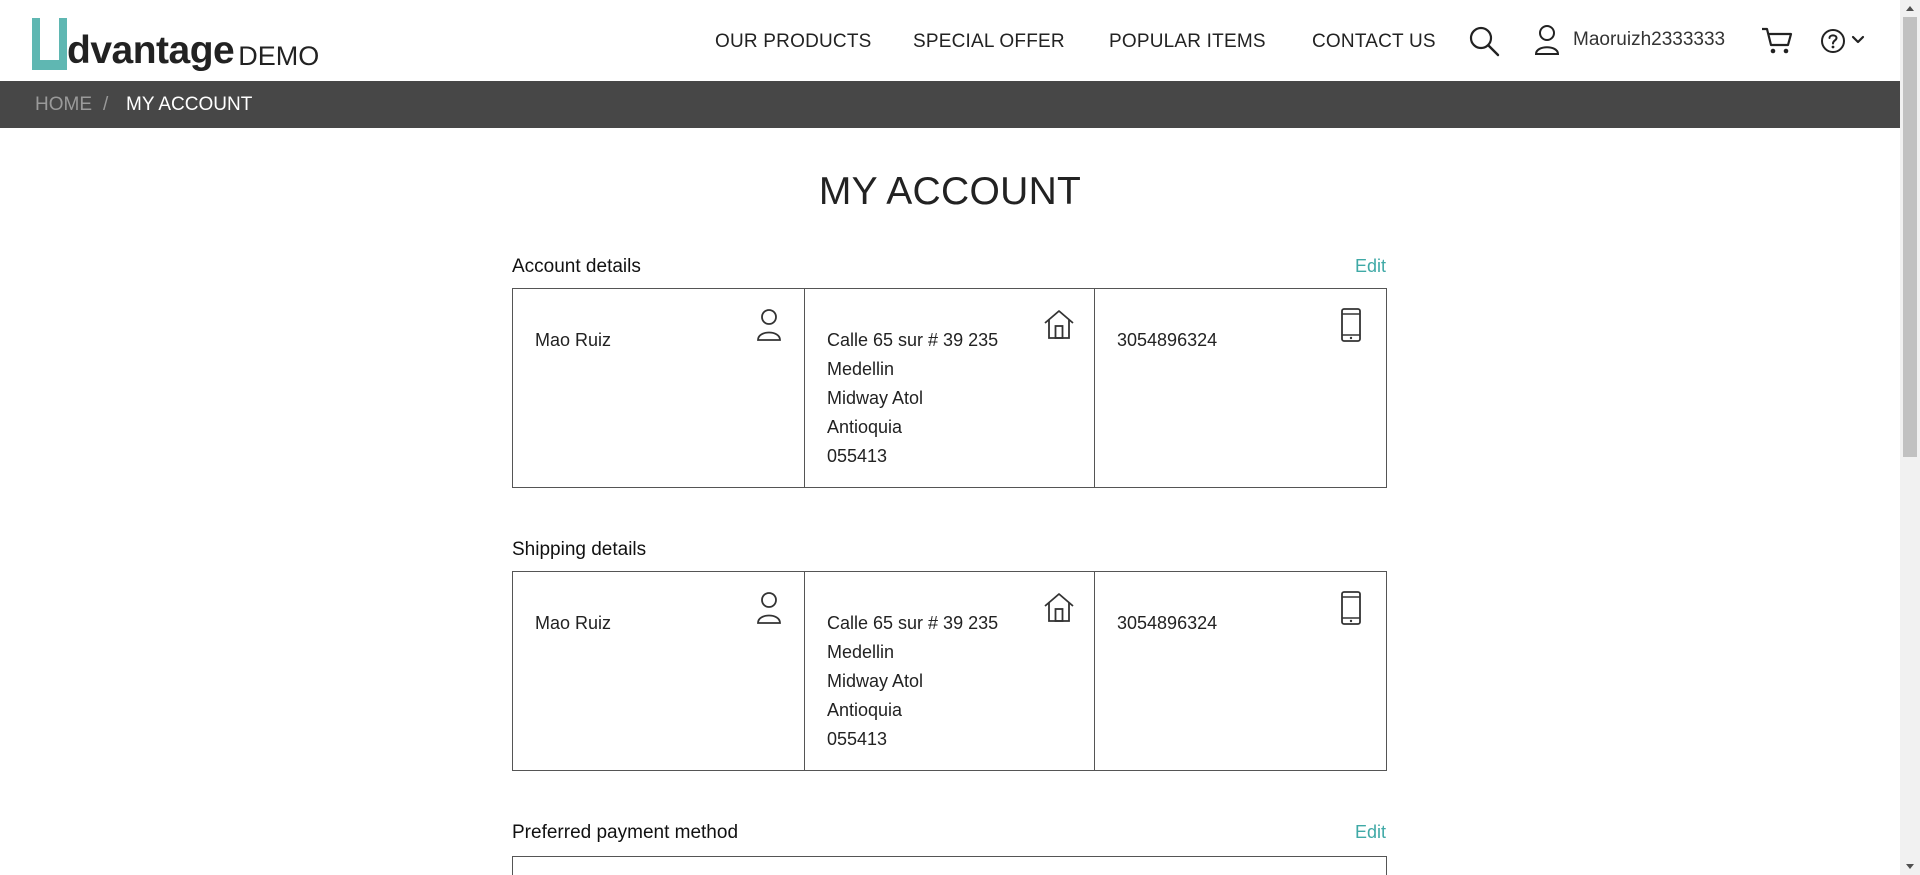  I want to click on nav-our-products: OUR PRODUCTS, so click(793, 42).